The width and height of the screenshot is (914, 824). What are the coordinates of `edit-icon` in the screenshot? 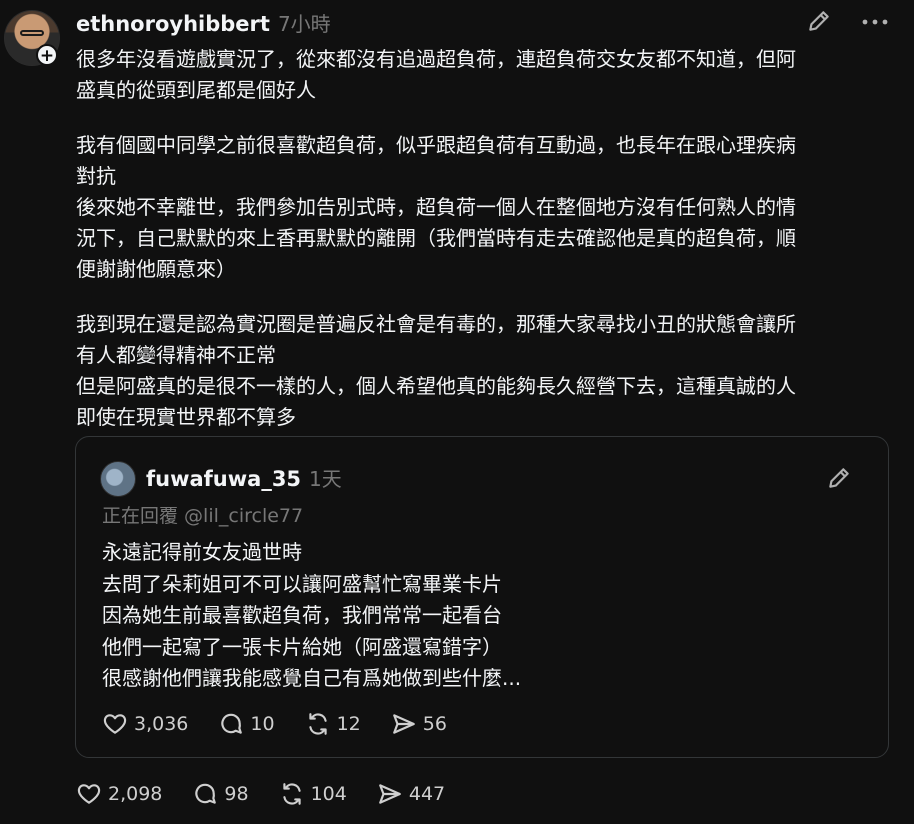 It's located at (819, 21).